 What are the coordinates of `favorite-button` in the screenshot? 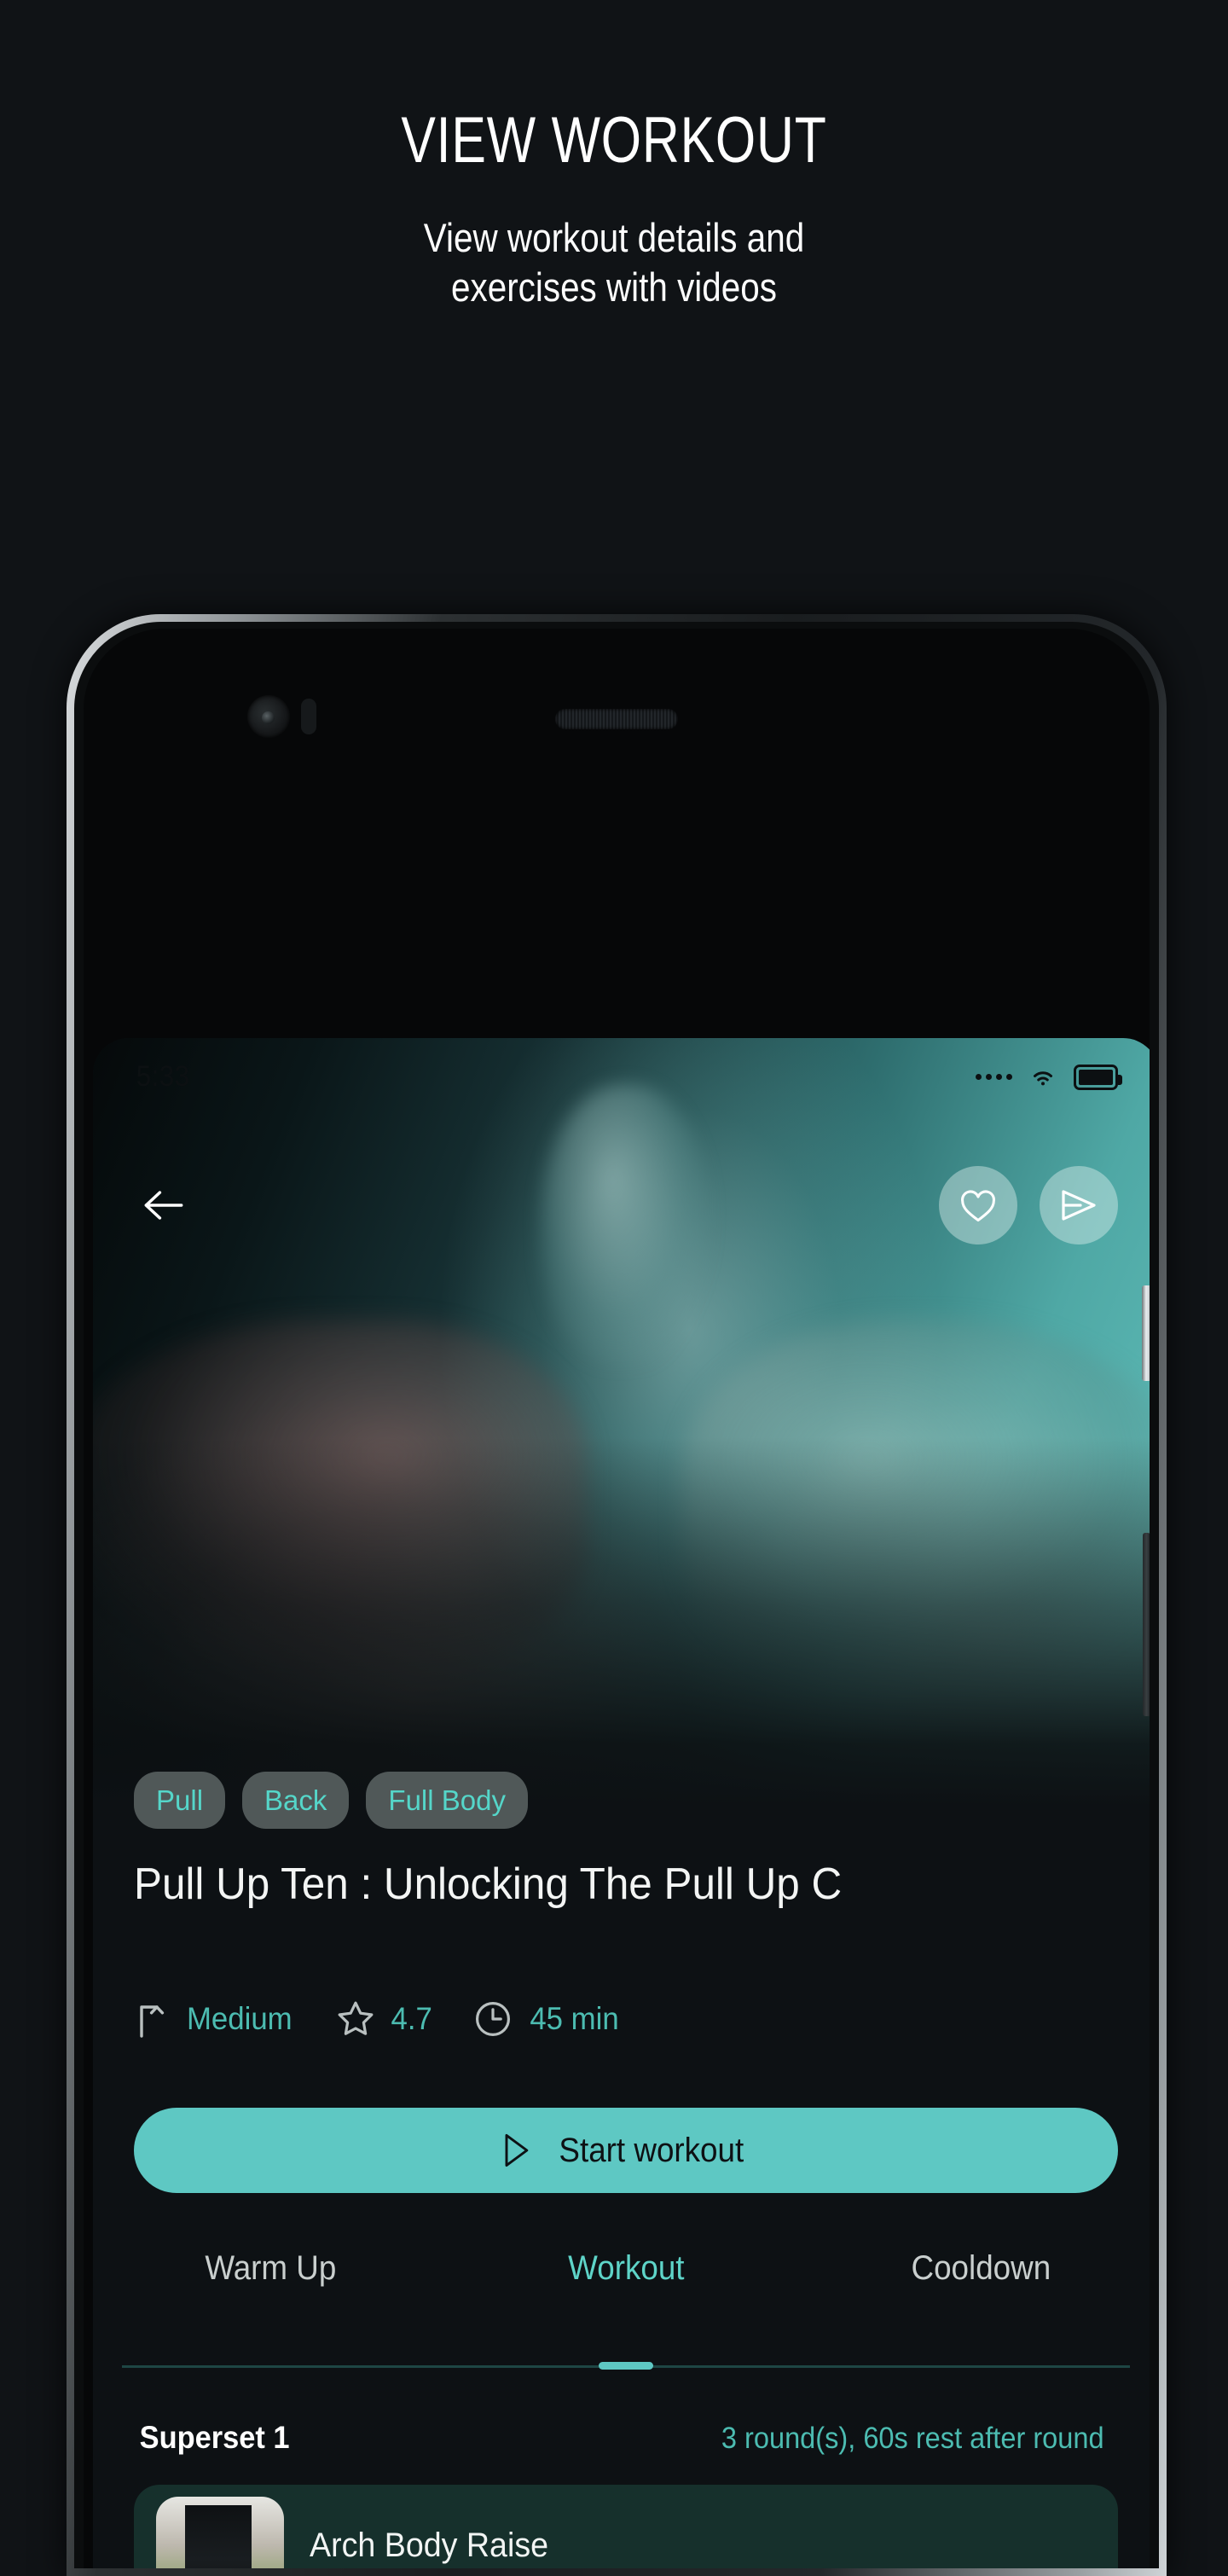 It's located at (978, 1205).